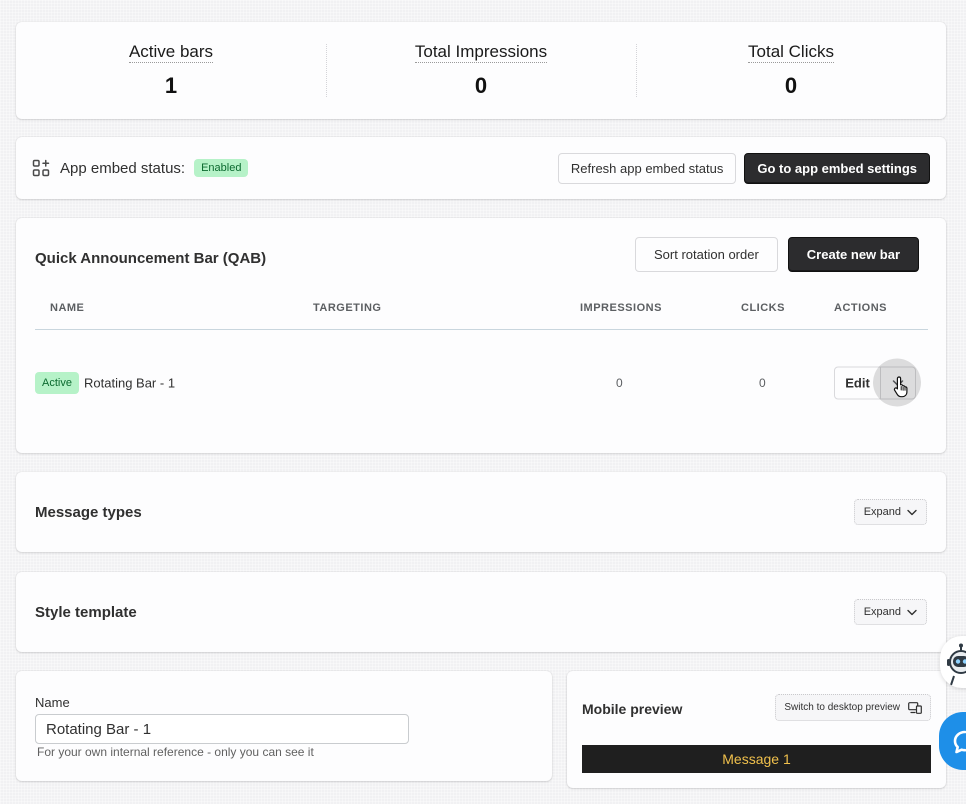 This screenshot has width=966, height=804. What do you see at coordinates (171, 70) in the screenshot?
I see `stat-active-bars: Active bars 1` at bounding box center [171, 70].